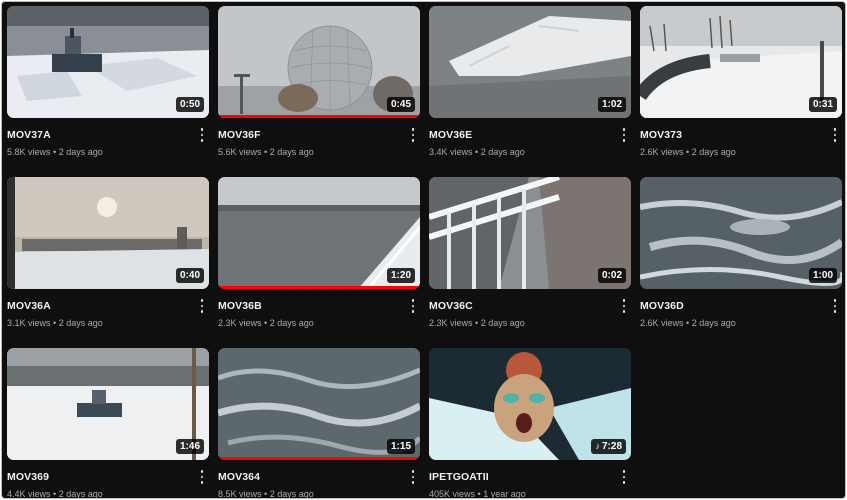 This screenshot has width=847, height=500. Describe the element at coordinates (477, 494) in the screenshot. I see `video-metadata: 405K views • 1 year ago` at that location.